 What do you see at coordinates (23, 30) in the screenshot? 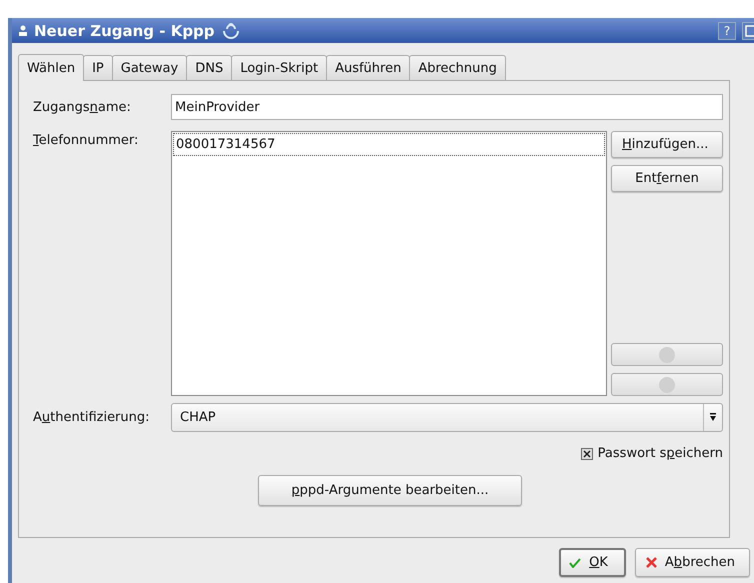
I see `app-icon` at bounding box center [23, 30].